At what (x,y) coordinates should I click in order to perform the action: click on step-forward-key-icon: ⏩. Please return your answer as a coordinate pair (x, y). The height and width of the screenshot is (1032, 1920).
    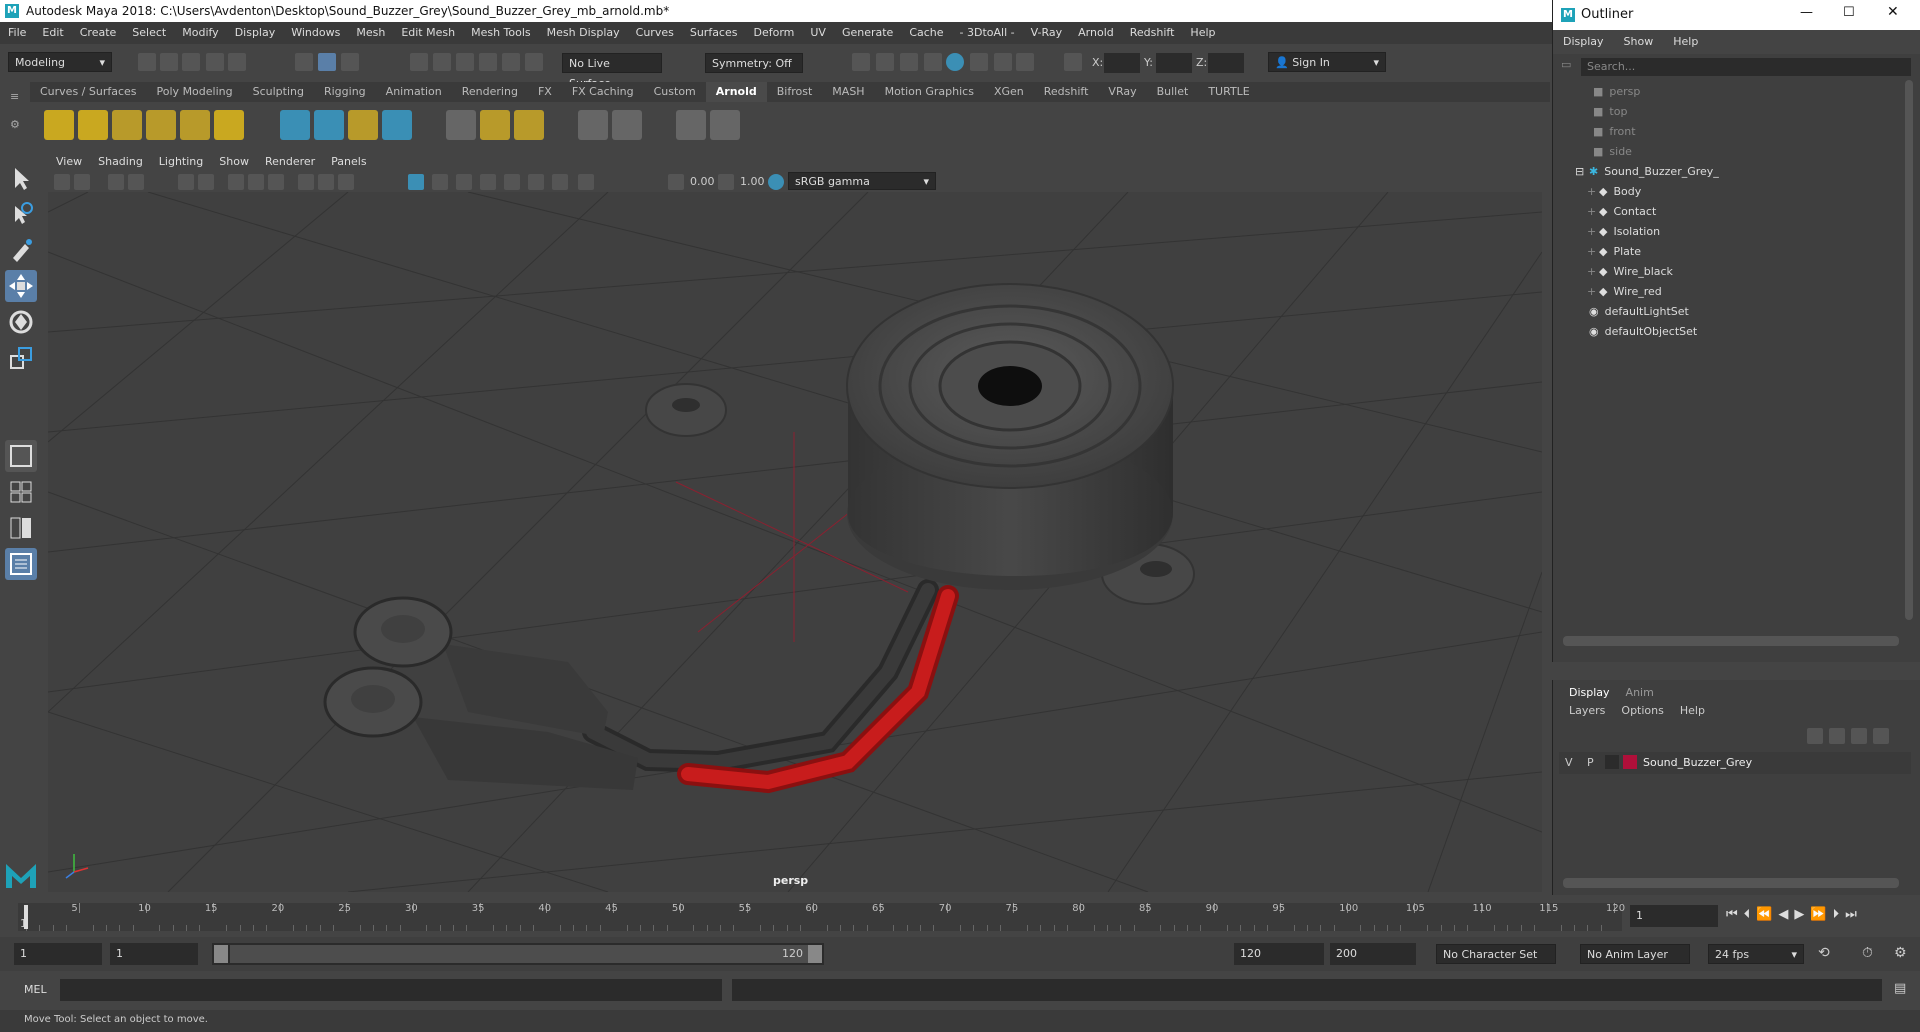
    Looking at the image, I should click on (1818, 914).